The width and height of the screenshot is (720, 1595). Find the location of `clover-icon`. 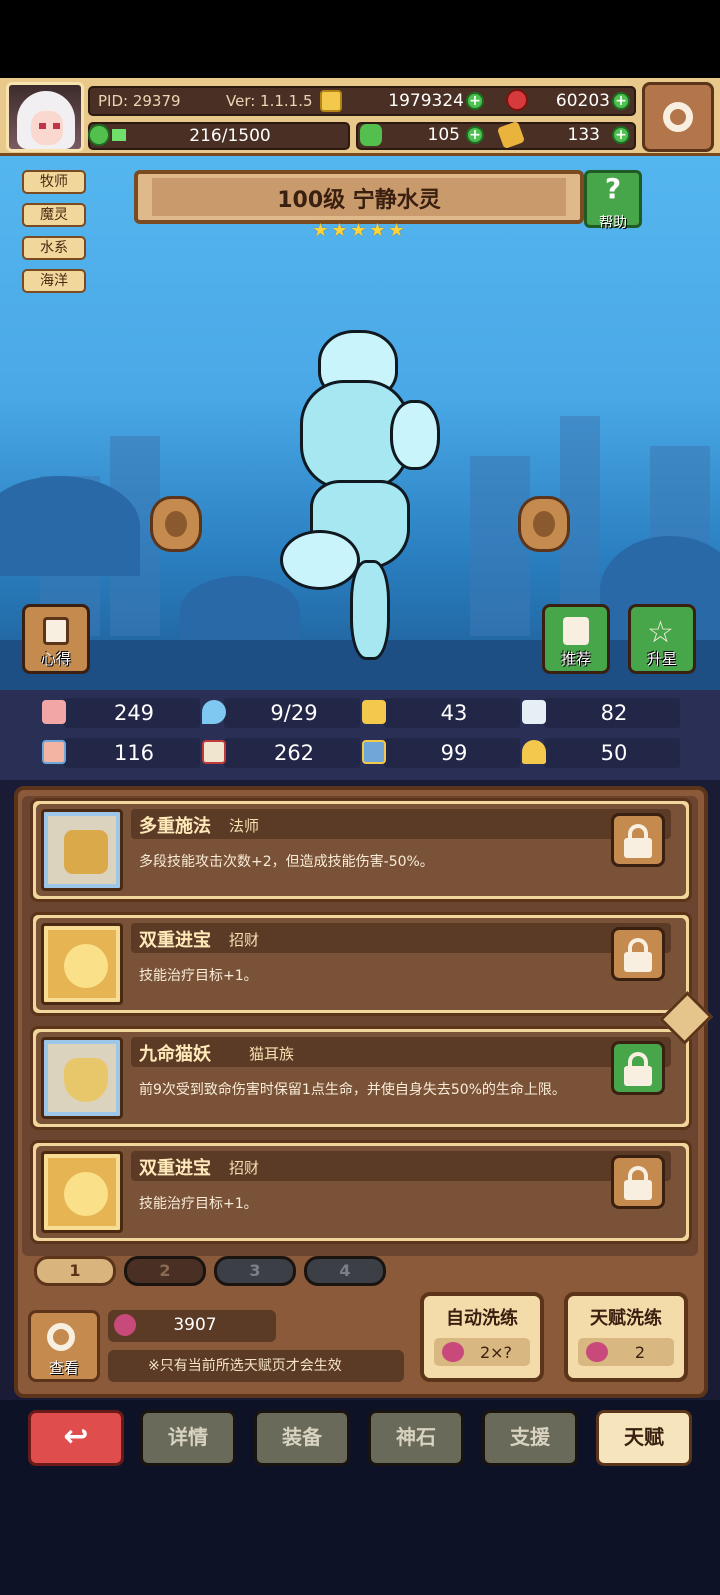

clover-icon is located at coordinates (371, 135).